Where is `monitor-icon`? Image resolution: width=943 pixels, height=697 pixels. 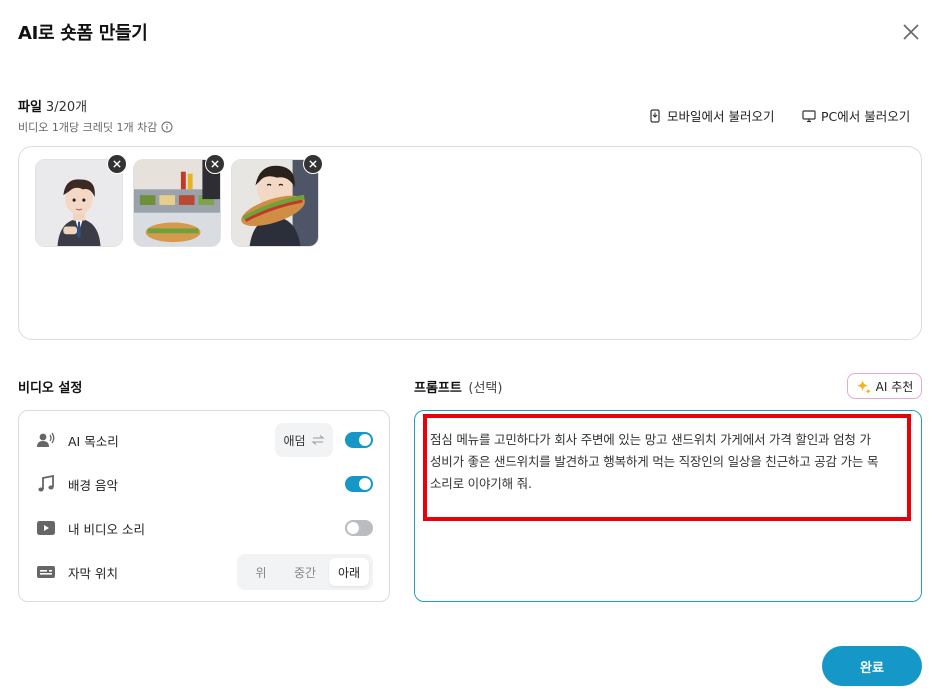 monitor-icon is located at coordinates (809, 115).